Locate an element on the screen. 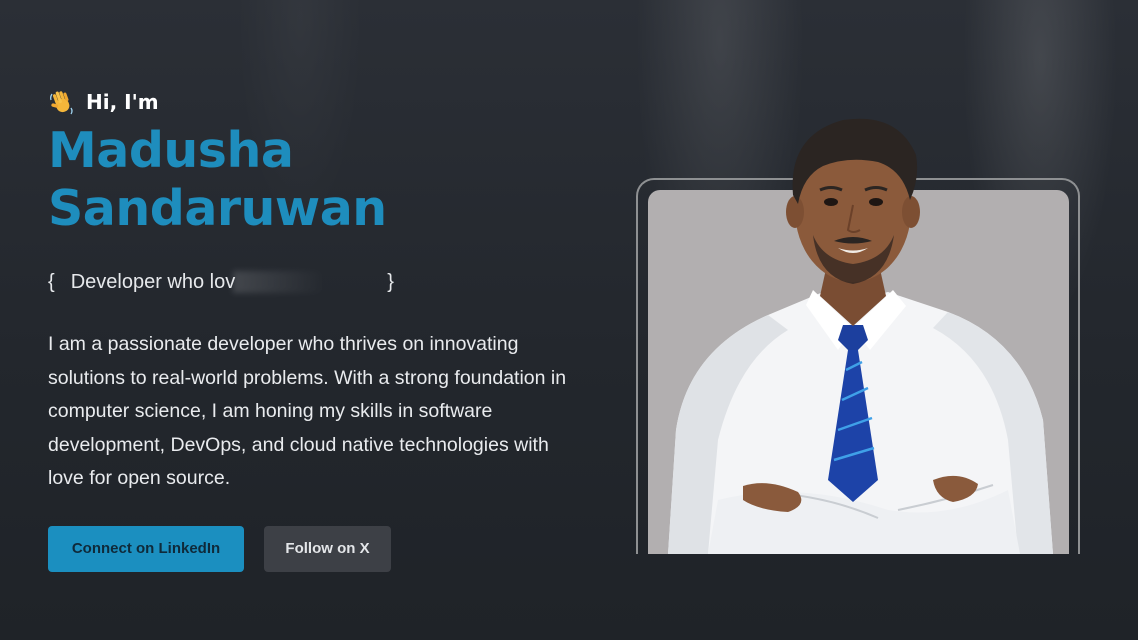 Image resolution: width=1138 pixels, height=640 pixels. greeting-text: Hi, I'm is located at coordinates (122, 102).